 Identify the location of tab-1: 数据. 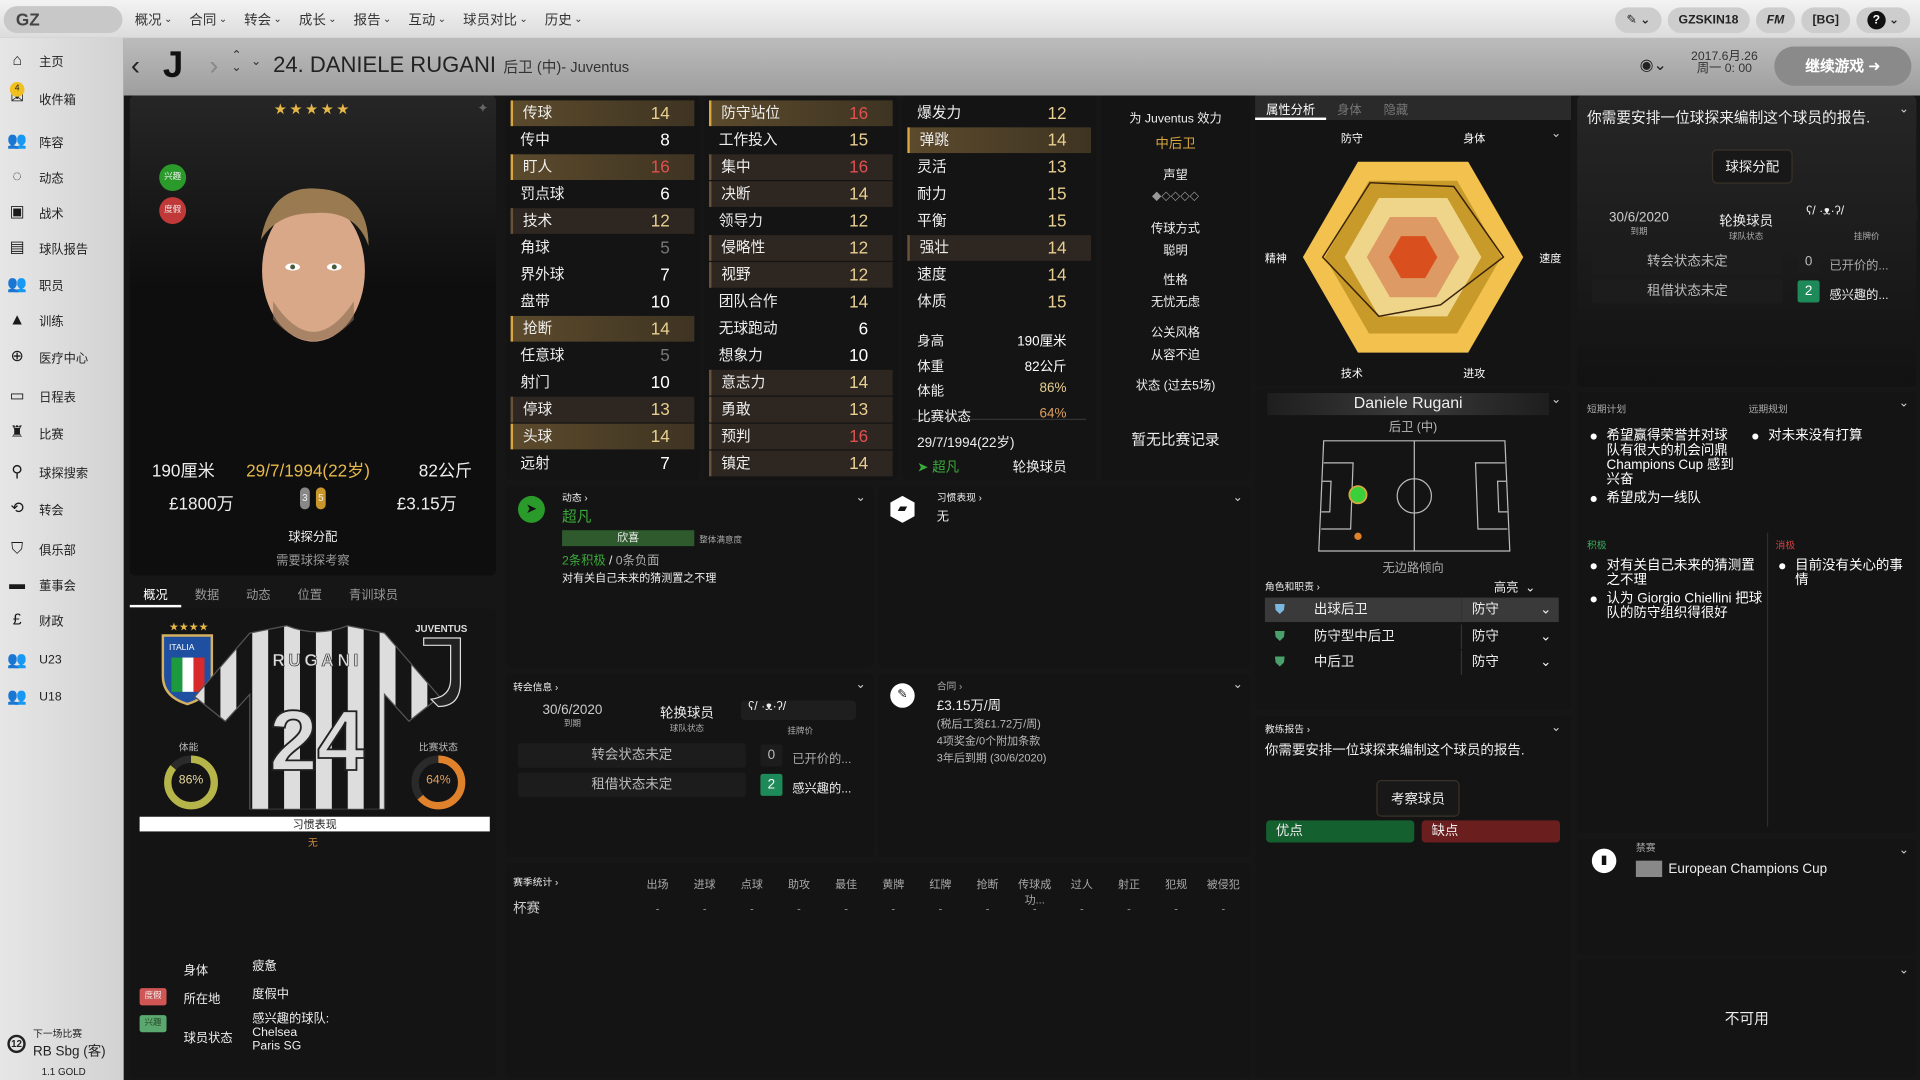
(206, 593).